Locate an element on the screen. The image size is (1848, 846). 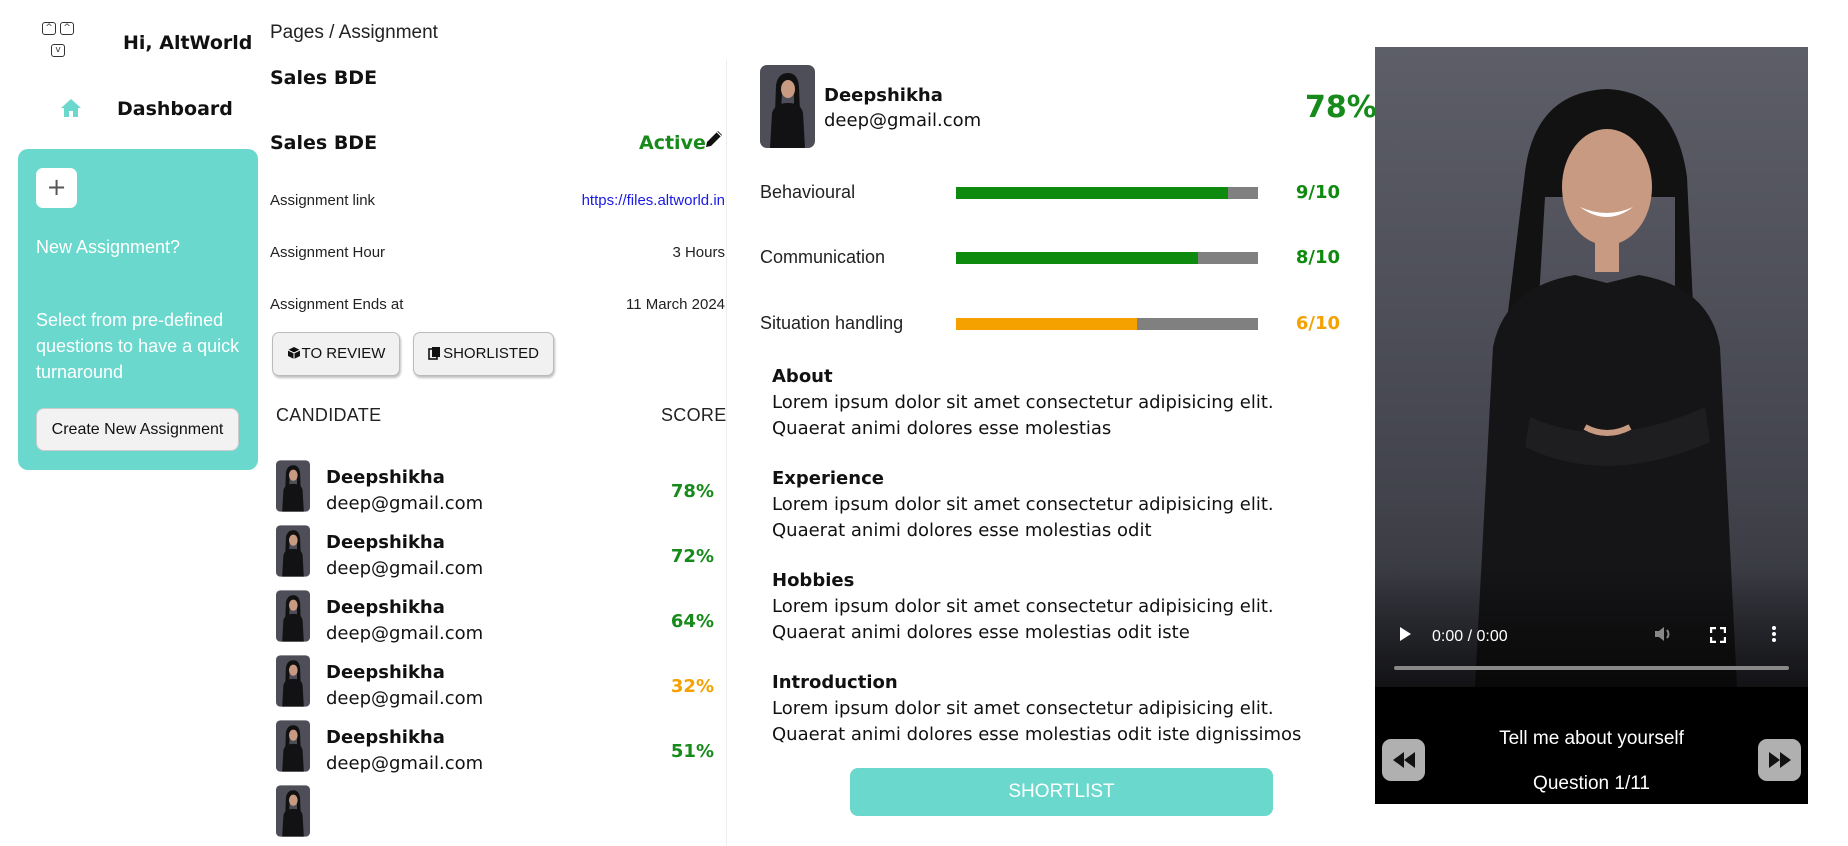
candidate-column-header: CANDIDATE is located at coordinates (329, 415).